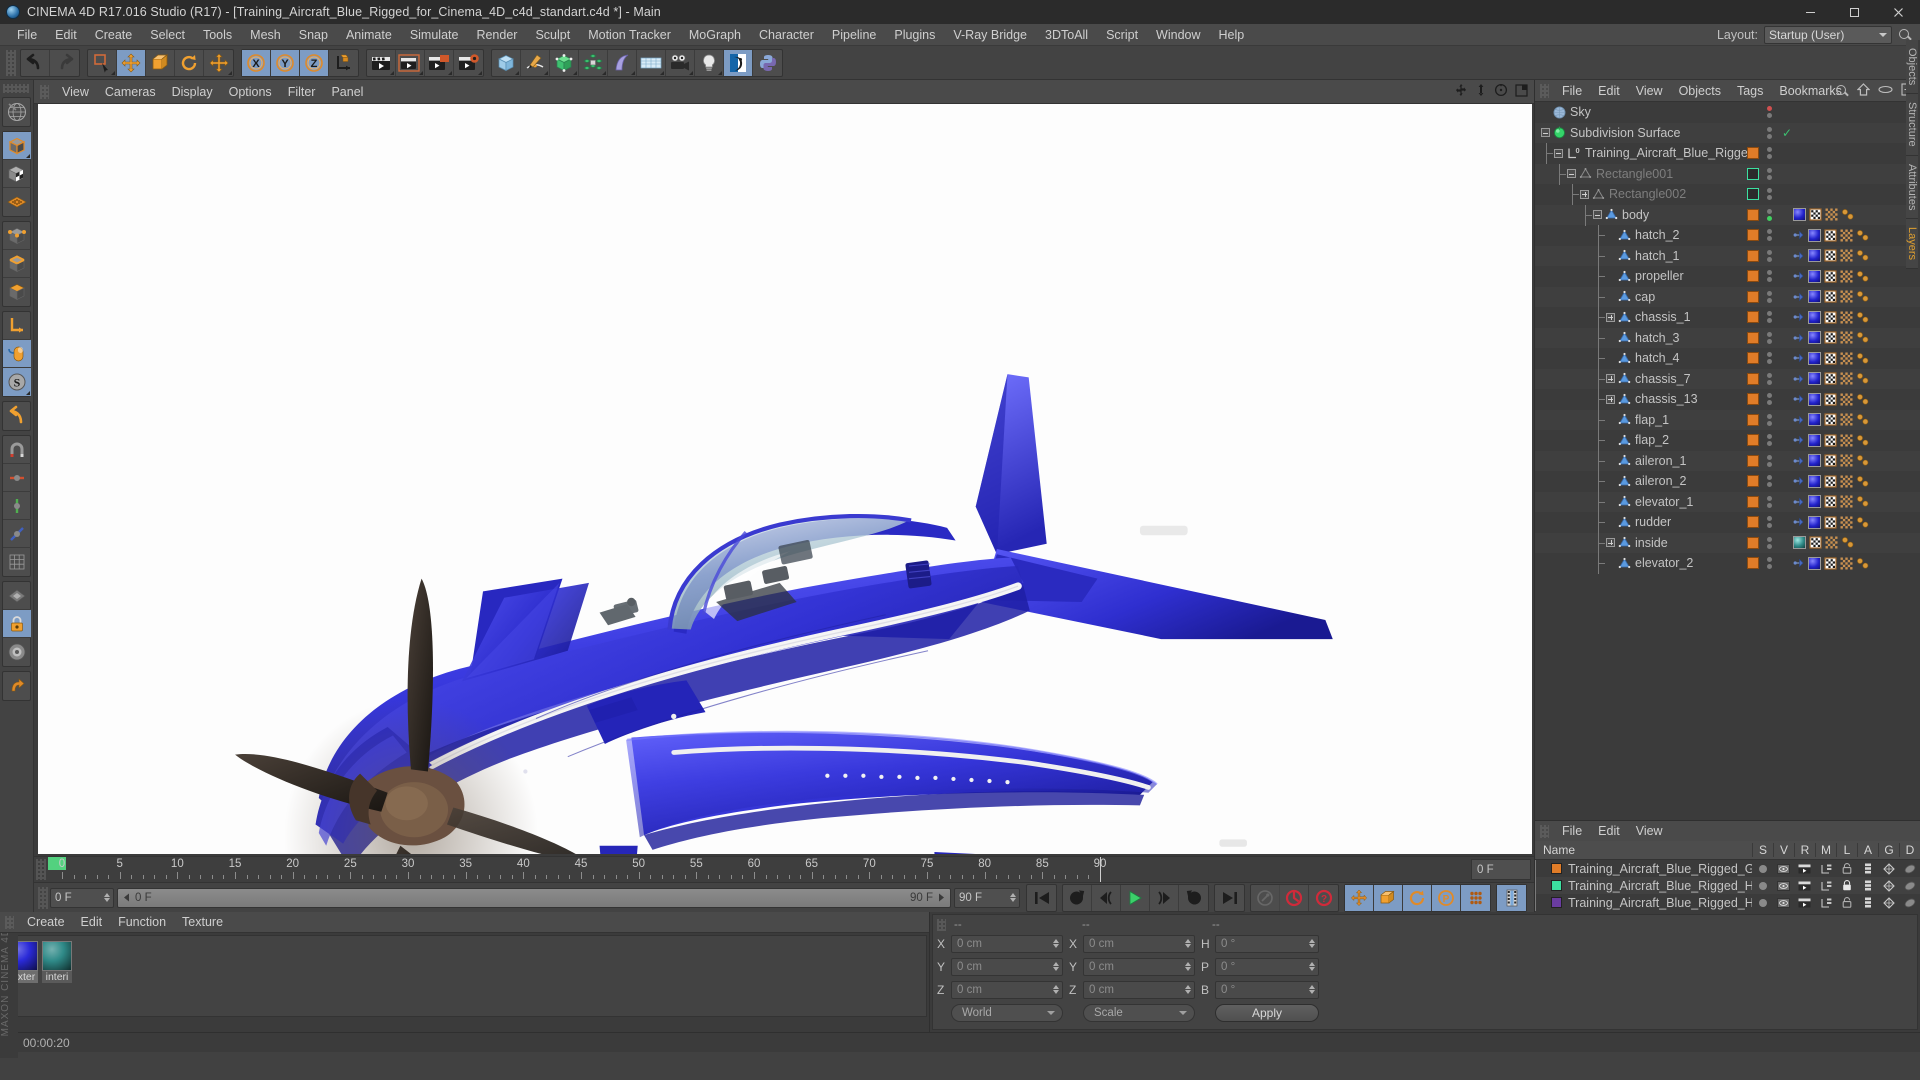  What do you see at coordinates (142, 922) in the screenshot?
I see `mm-menu-function: Function` at bounding box center [142, 922].